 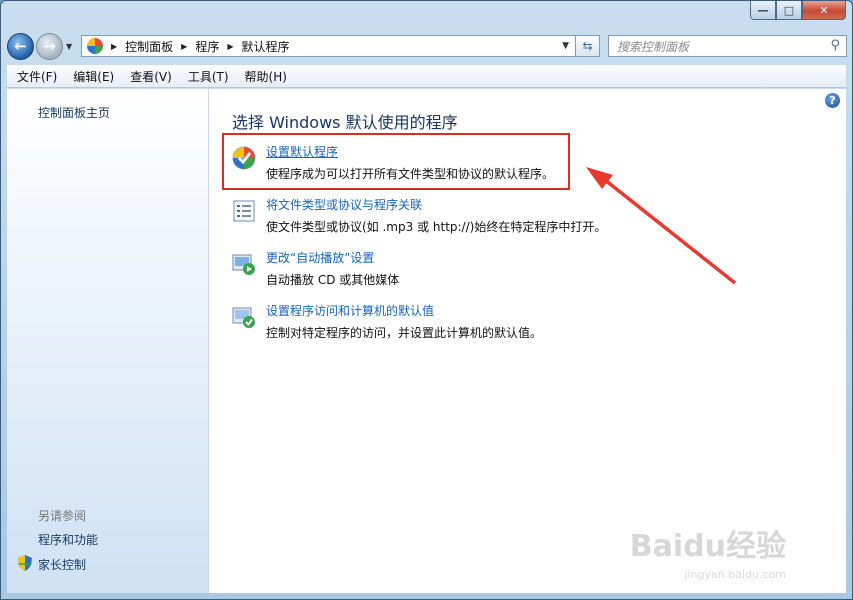 What do you see at coordinates (244, 211) in the screenshot?
I see `file-association-icon` at bounding box center [244, 211].